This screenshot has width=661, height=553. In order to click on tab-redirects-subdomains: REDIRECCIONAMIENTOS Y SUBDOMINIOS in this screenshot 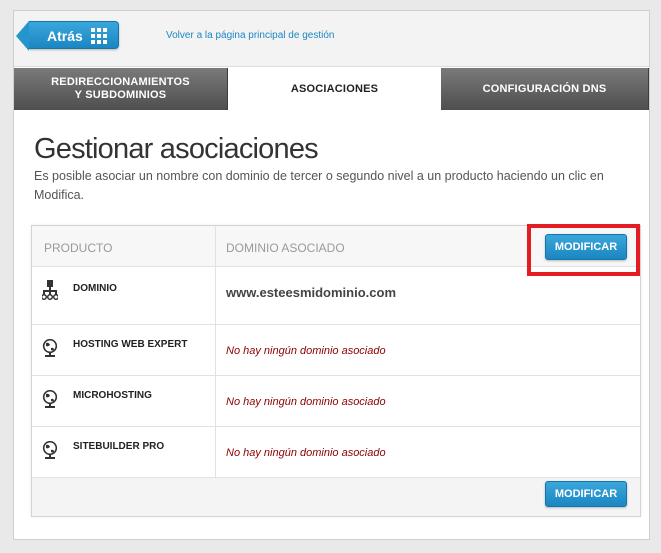, I will do `click(121, 89)`.